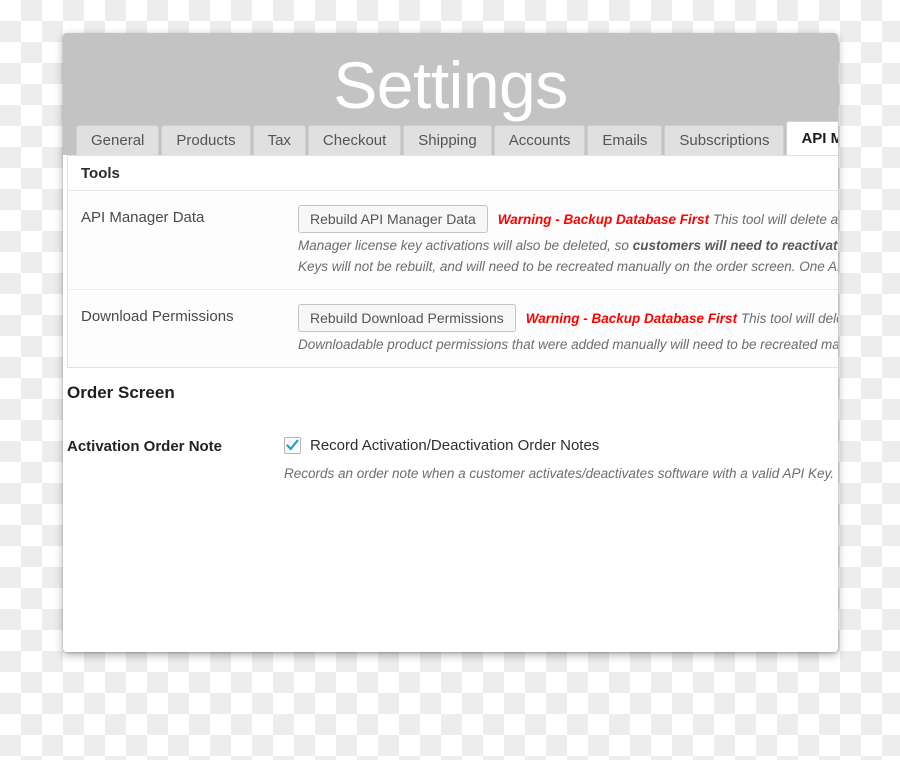  I want to click on tab-label: Tax, so click(279, 140).